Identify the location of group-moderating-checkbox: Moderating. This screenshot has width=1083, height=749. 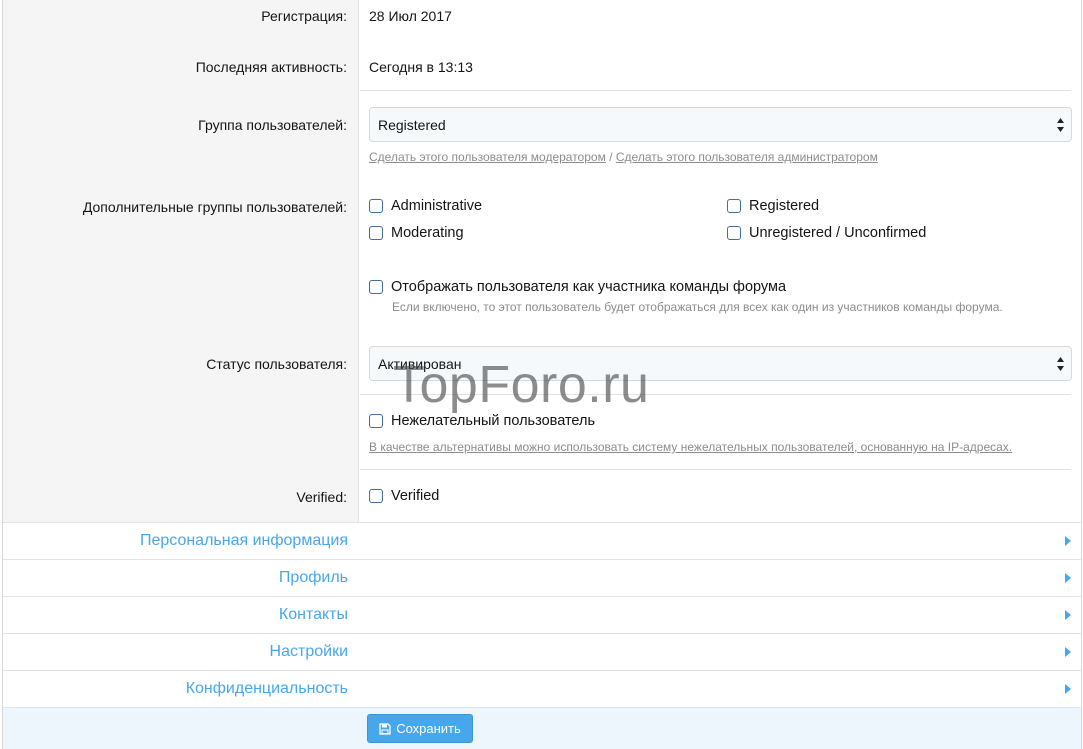
(416, 233).